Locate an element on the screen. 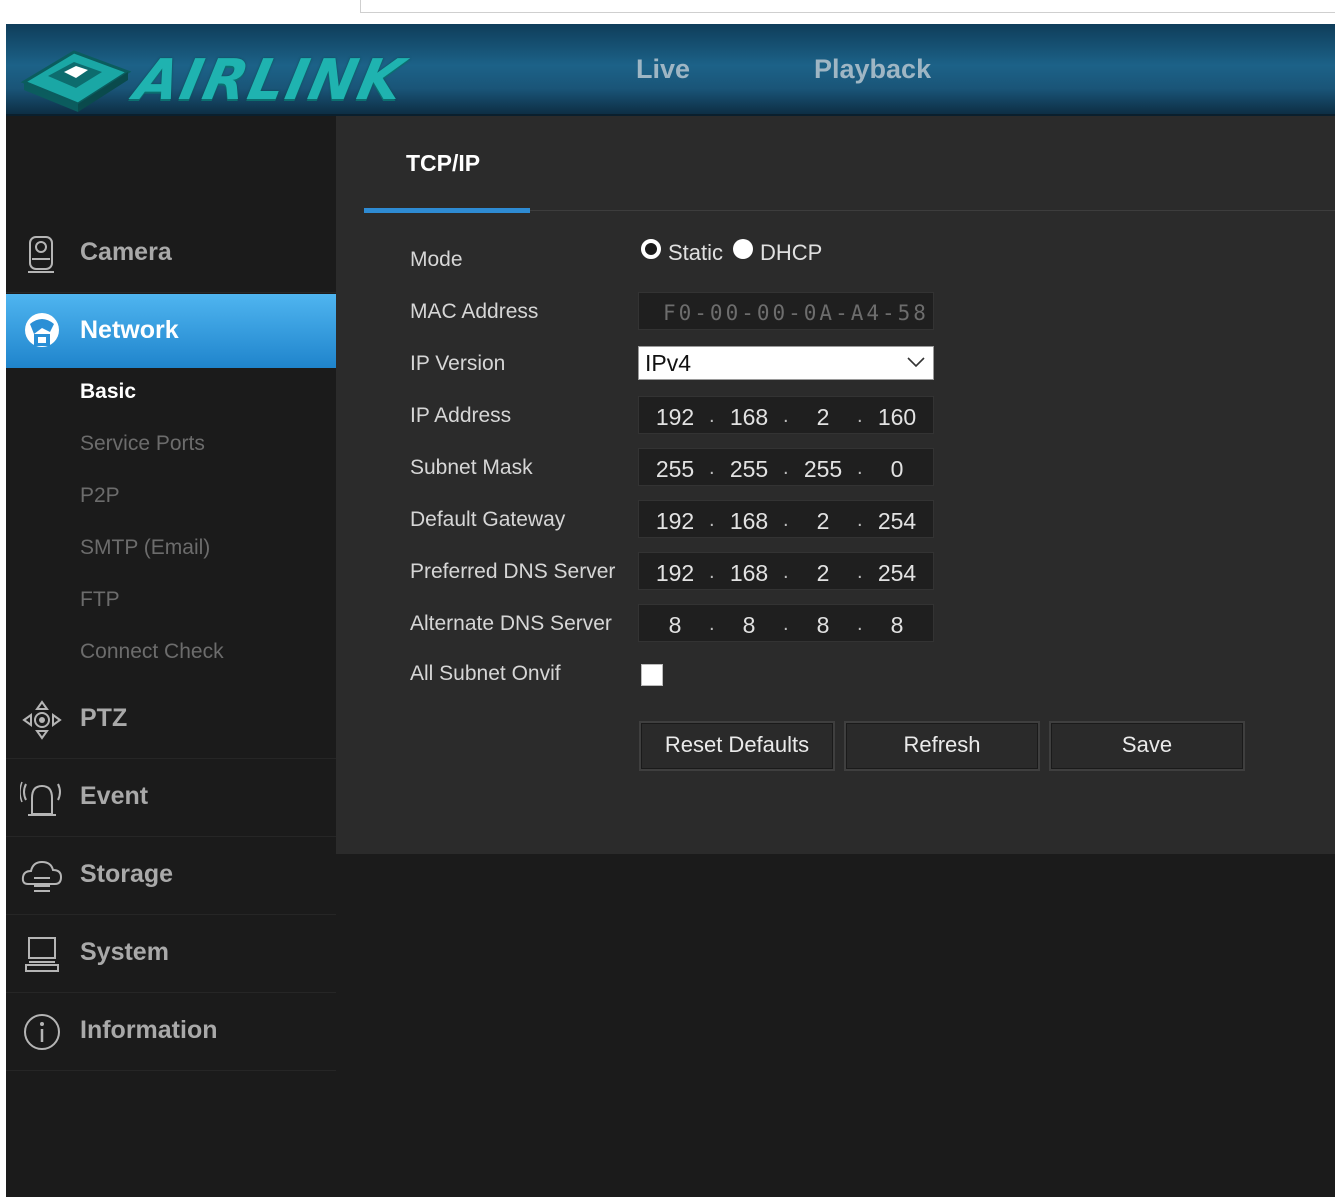  sidebar-item-label: Camera is located at coordinates (126, 252).